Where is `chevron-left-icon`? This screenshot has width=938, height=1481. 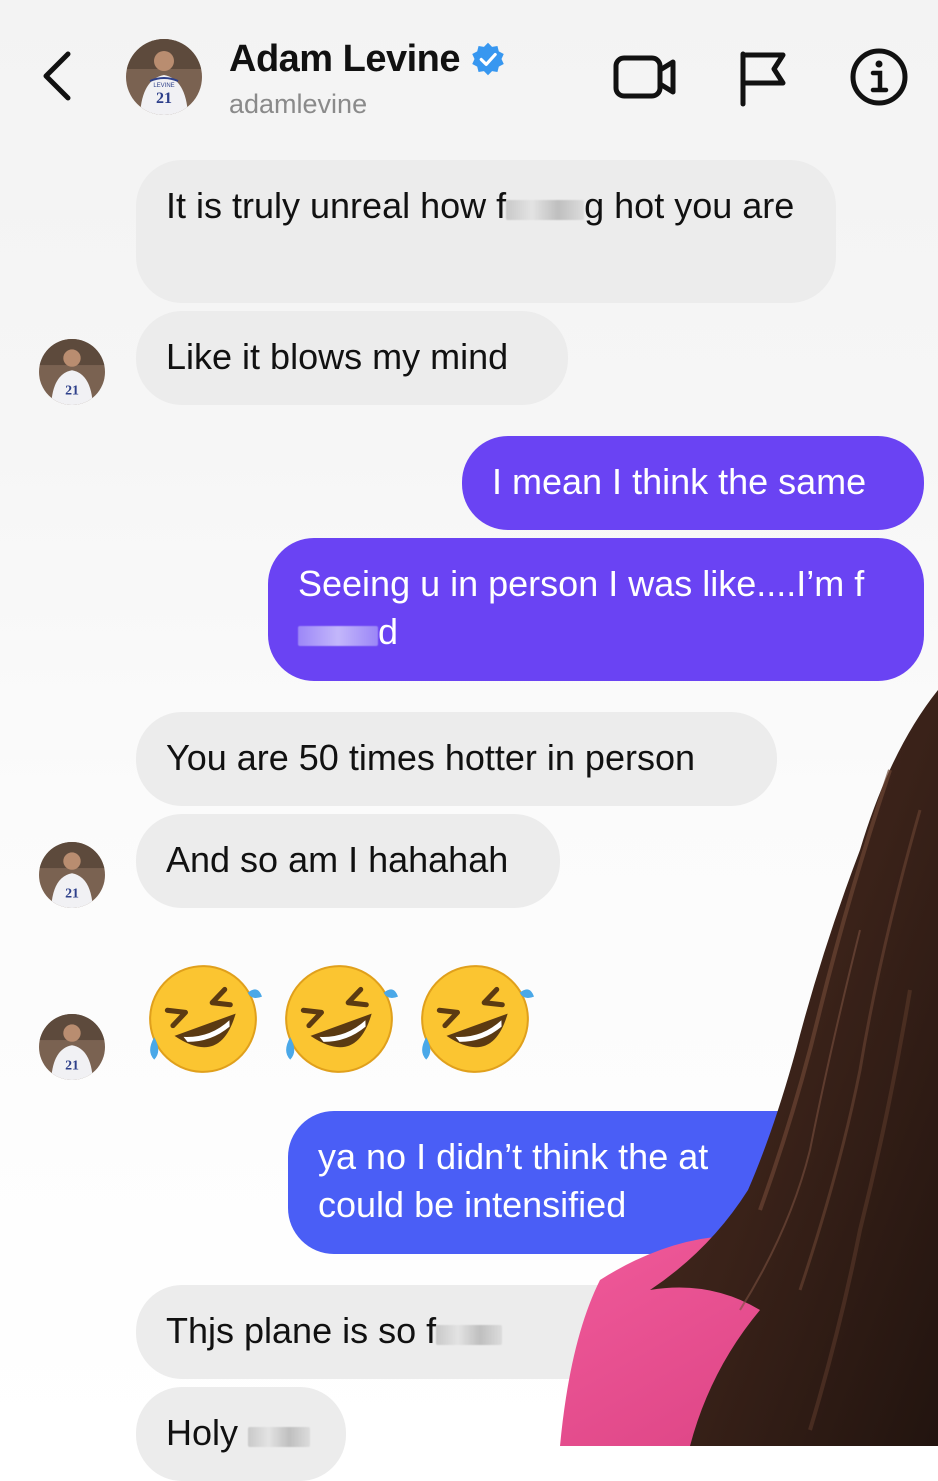 chevron-left-icon is located at coordinates (59, 76).